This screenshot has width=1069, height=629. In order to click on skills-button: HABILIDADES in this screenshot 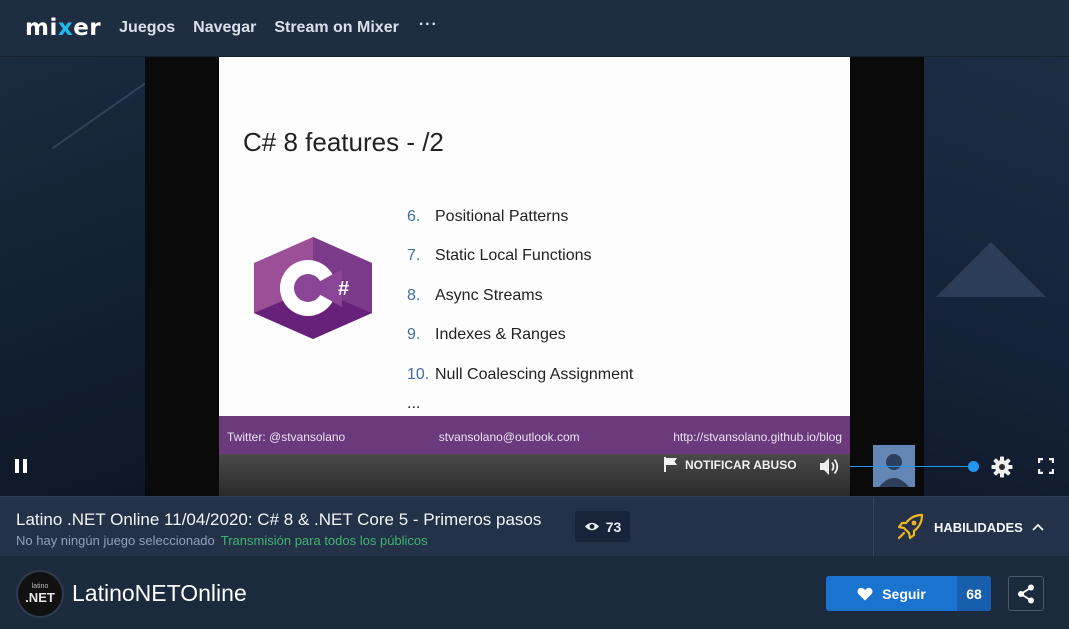, I will do `click(971, 527)`.